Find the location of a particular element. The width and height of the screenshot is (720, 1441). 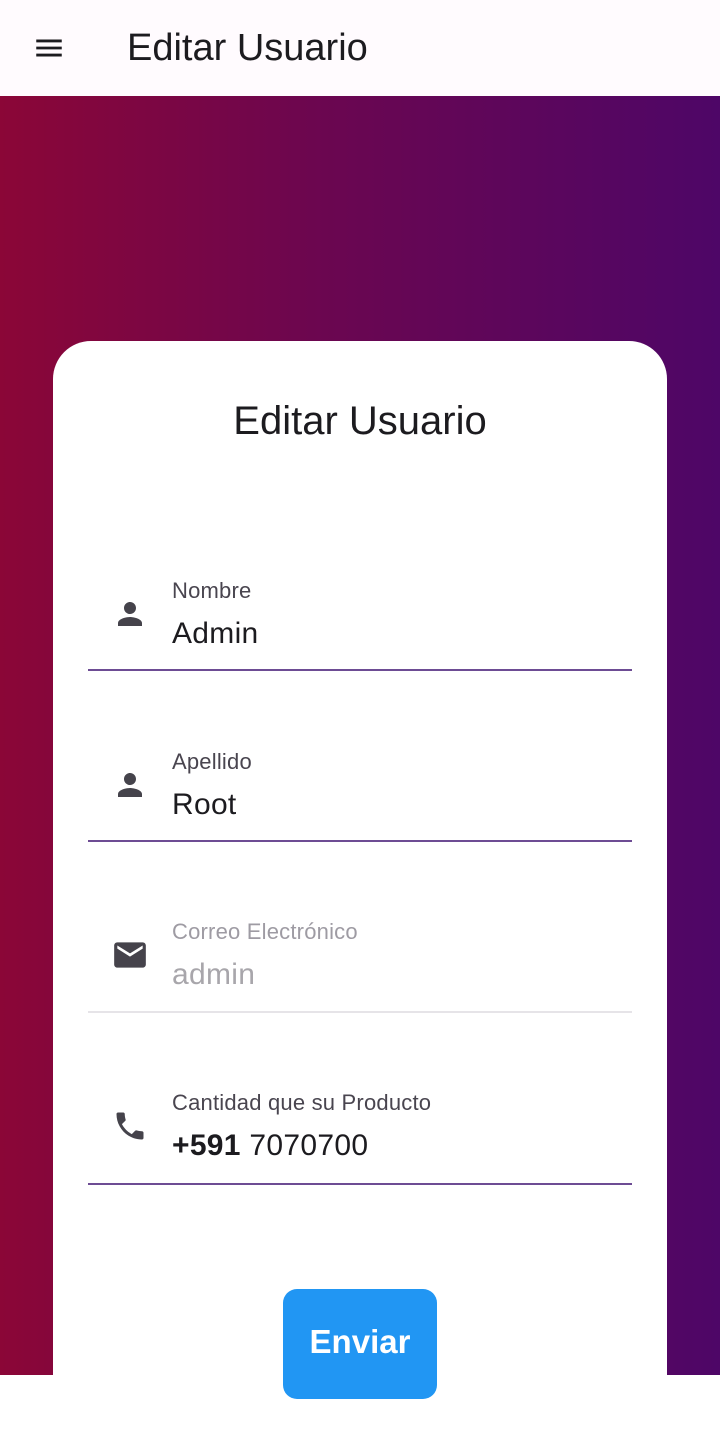

email-input: admin is located at coordinates (214, 974).